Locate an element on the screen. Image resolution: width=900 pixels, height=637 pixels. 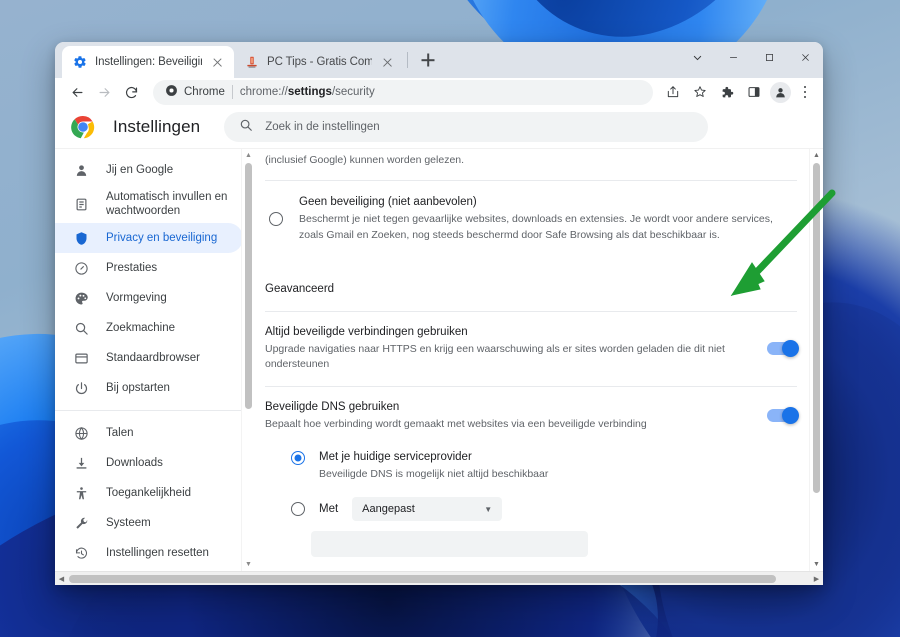
sidebar-item-toegankelijkheid: Toegankelijkheid is located at coordinates (149, 493).